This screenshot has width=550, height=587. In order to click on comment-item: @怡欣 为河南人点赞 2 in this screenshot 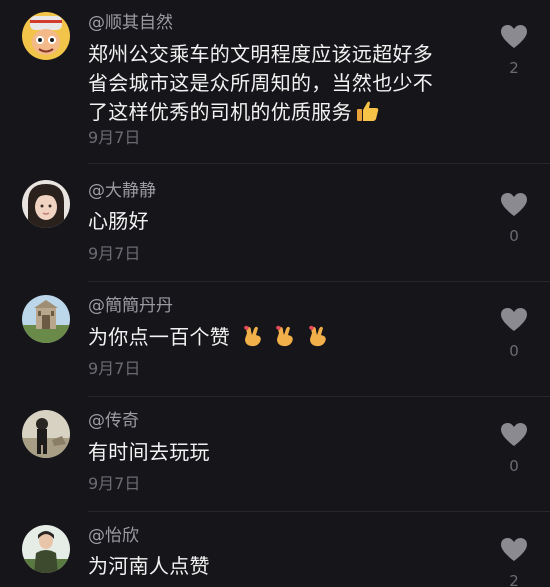, I will do `click(275, 551)`.